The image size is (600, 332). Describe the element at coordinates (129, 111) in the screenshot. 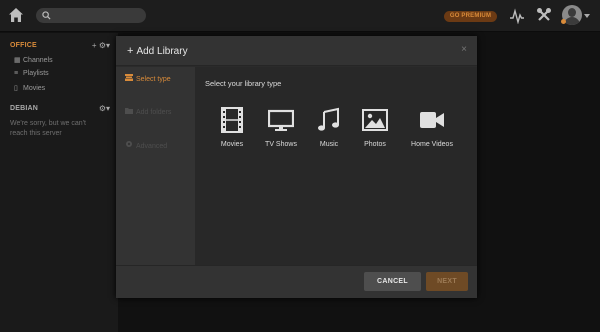

I see `folder-icon` at that location.